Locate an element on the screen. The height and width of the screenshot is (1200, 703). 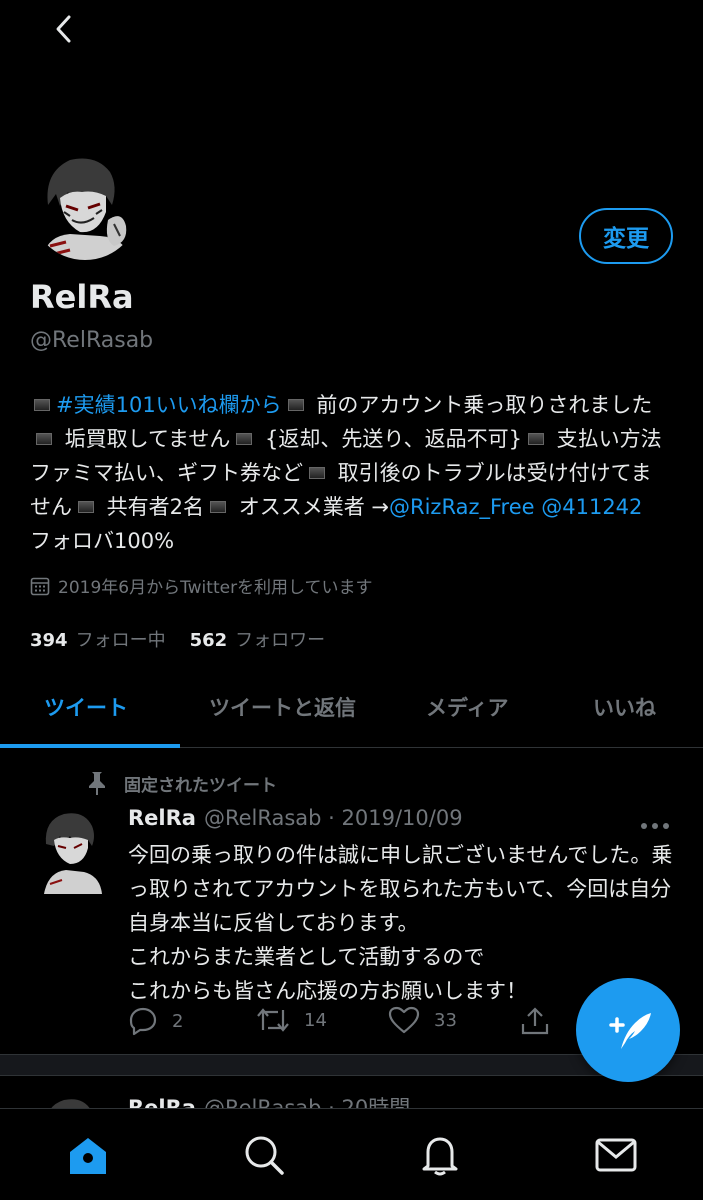
nav-home is located at coordinates (88, 1155).